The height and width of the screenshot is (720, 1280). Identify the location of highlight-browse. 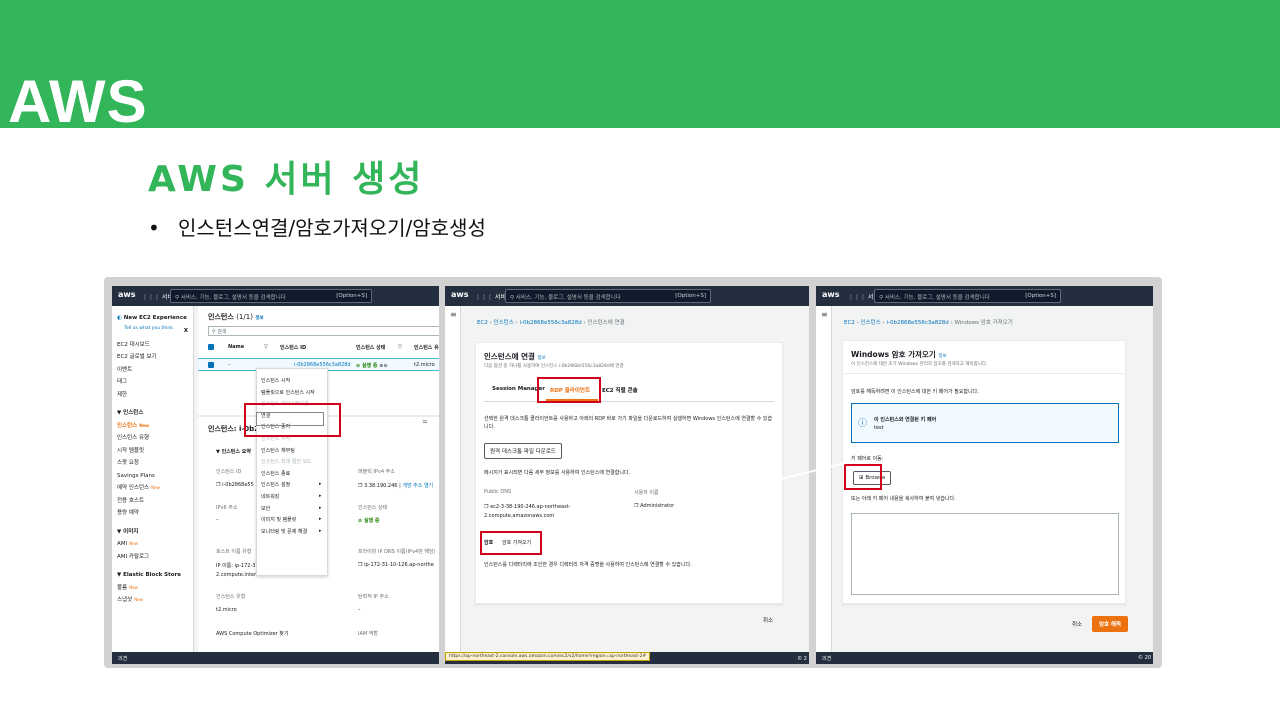
(863, 477).